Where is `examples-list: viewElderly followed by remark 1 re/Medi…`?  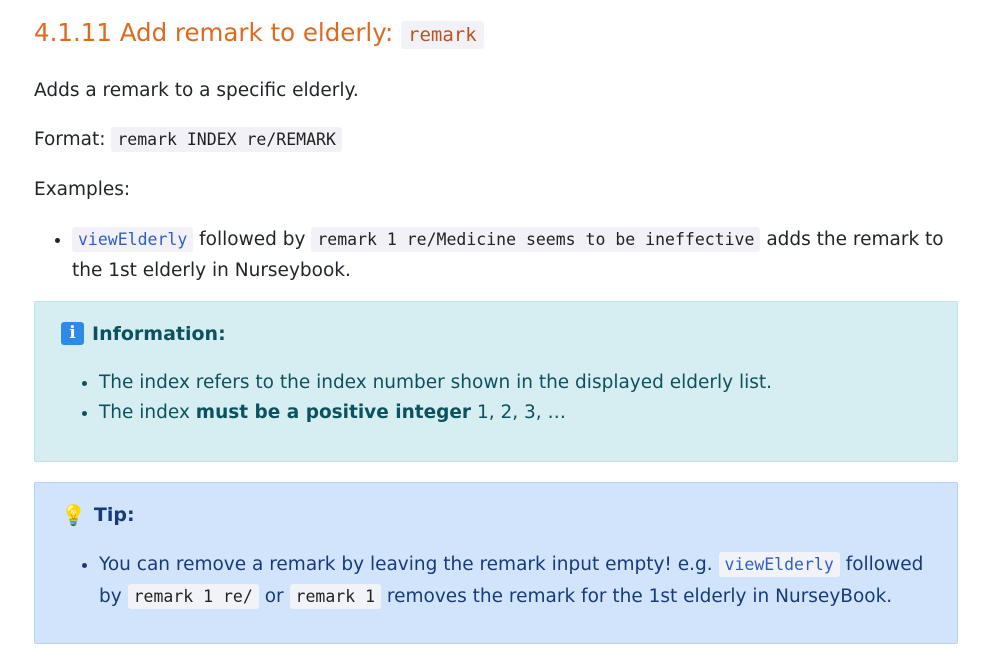 examples-list: viewElderly followed by remark 1 re/Medi… is located at coordinates (508, 255).